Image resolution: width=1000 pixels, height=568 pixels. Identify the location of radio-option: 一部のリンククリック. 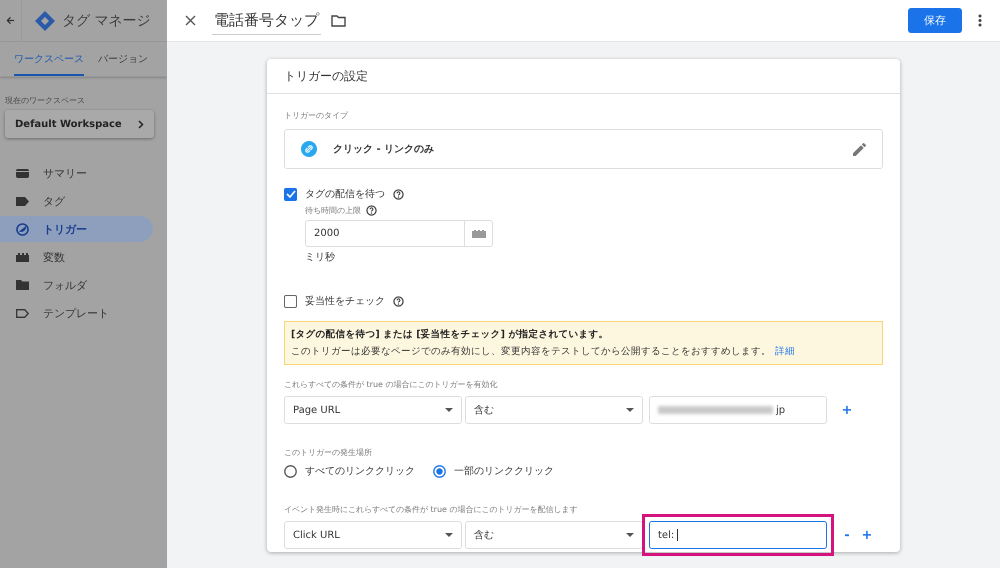
(493, 471).